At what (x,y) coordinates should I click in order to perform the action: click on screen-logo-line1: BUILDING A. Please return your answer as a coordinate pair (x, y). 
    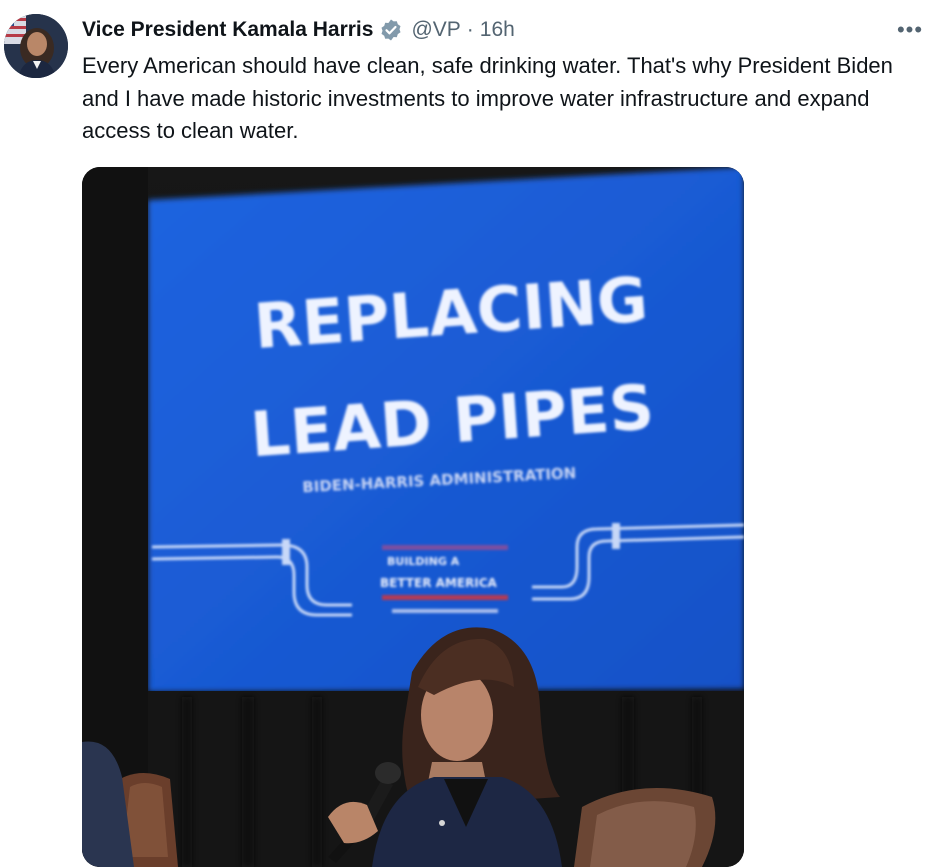
    Looking at the image, I should click on (423, 561).